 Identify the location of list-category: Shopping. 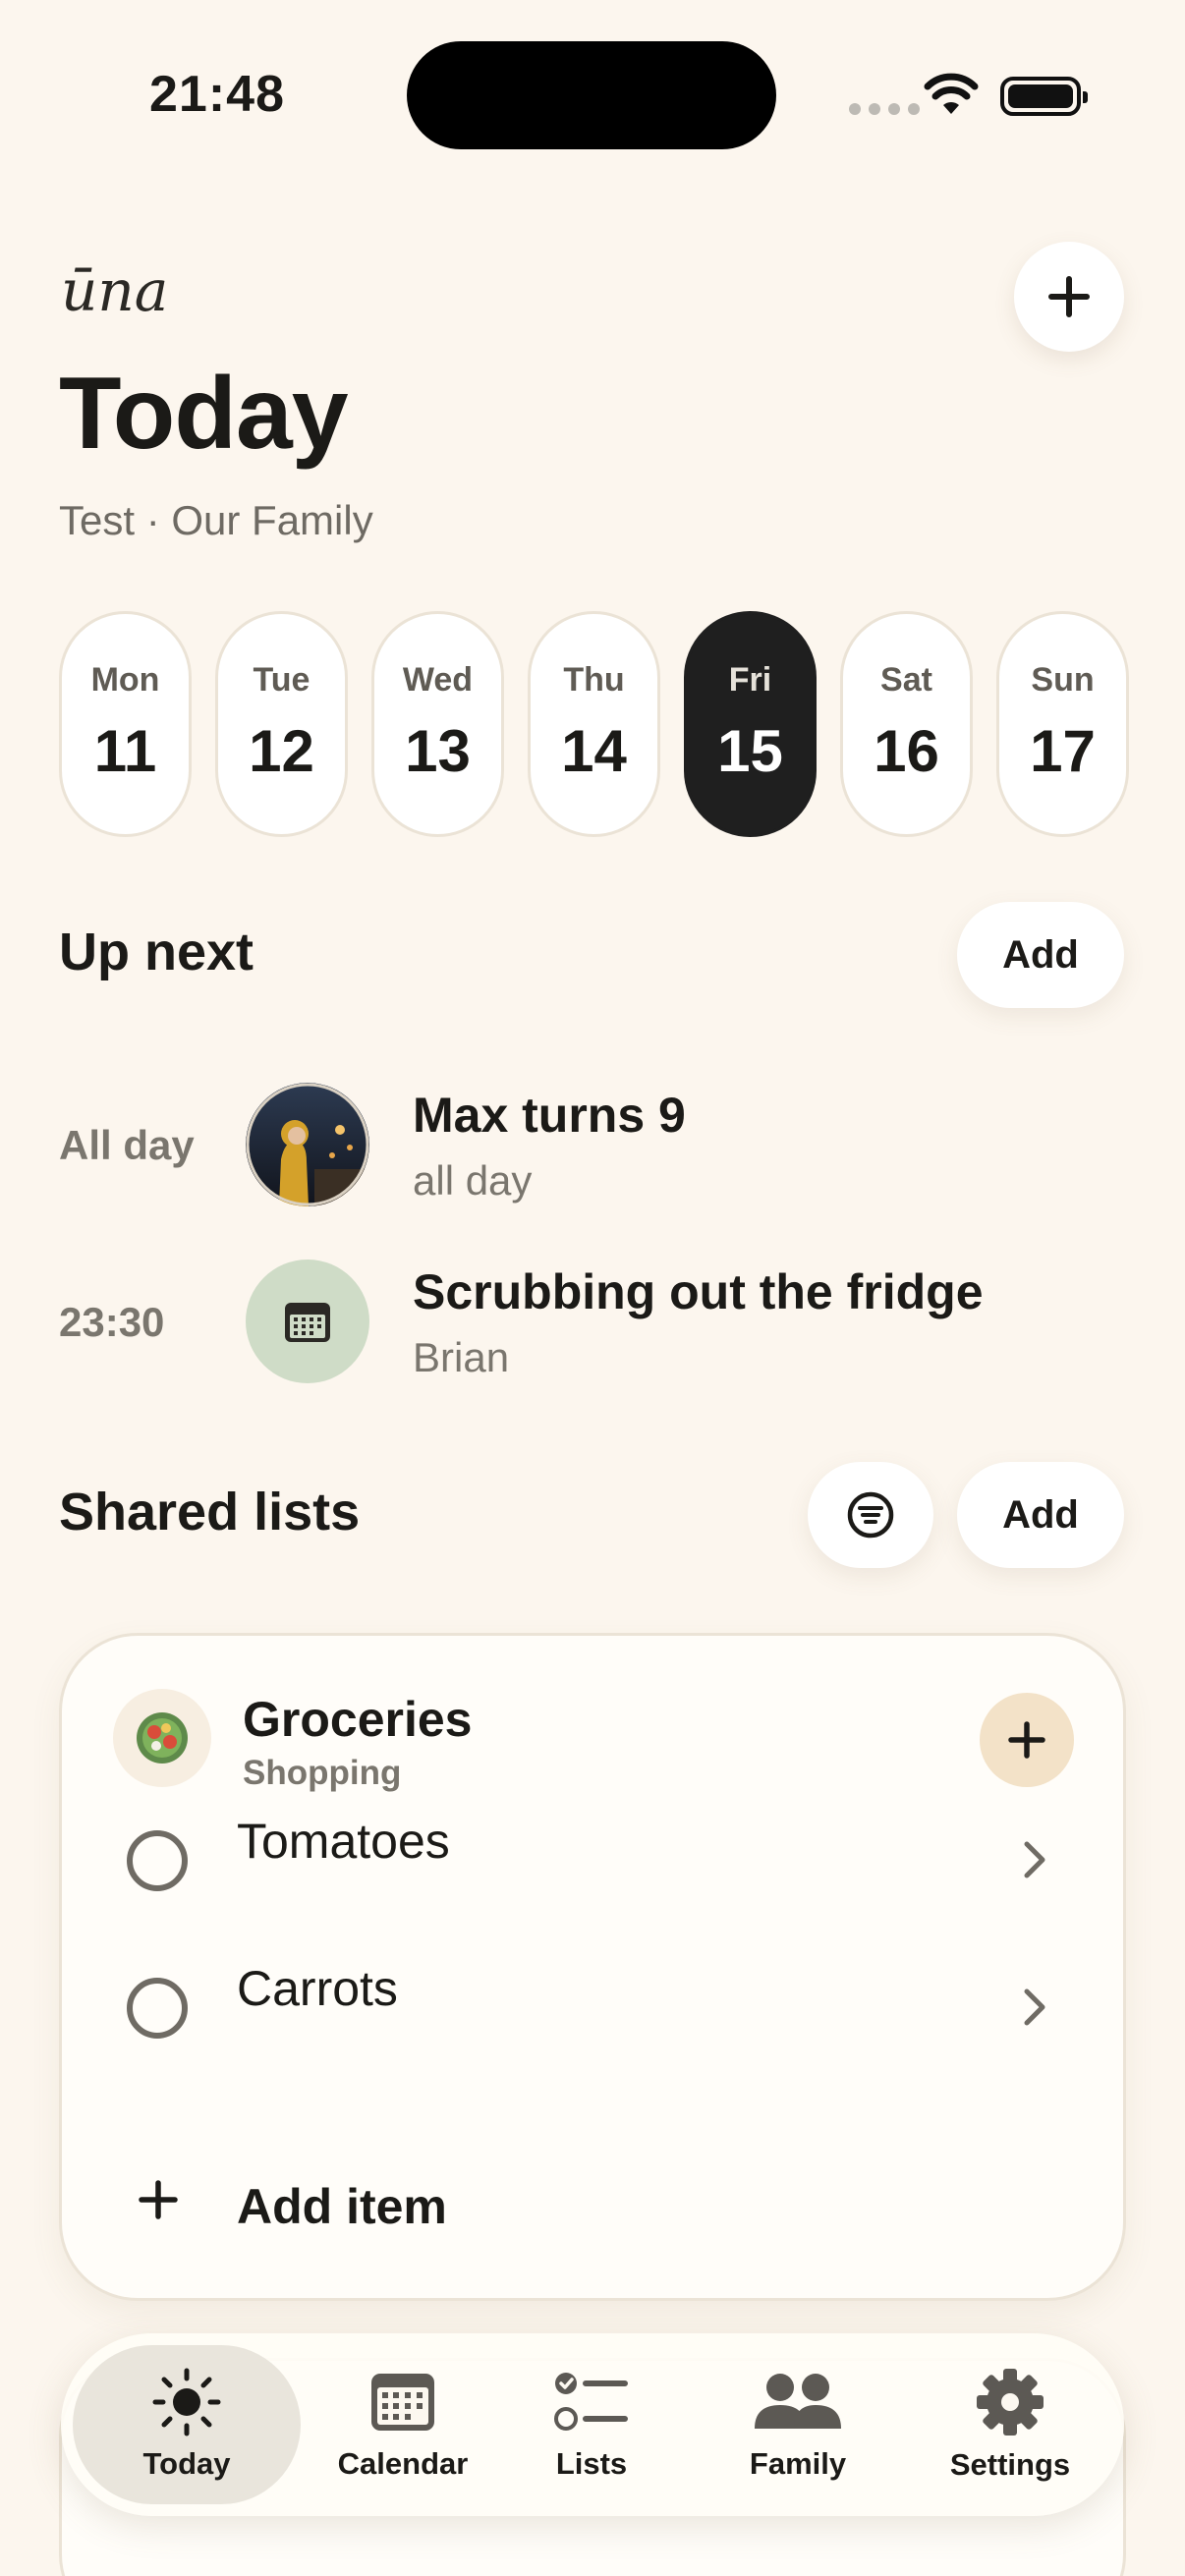
(322, 1773).